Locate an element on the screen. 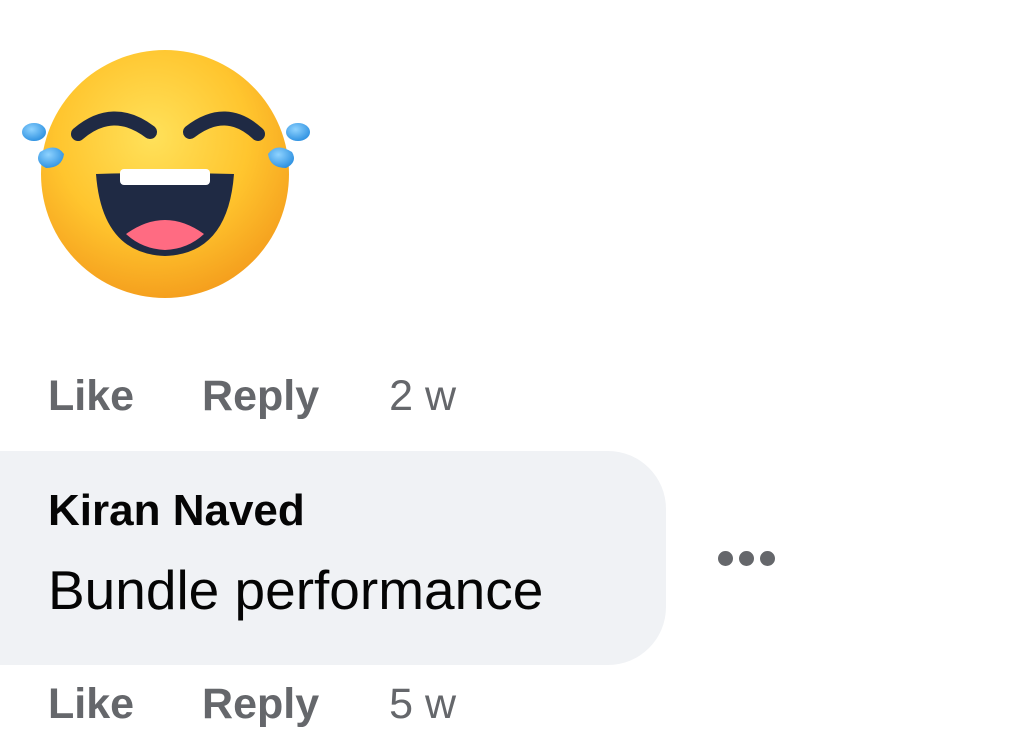 This screenshot has height=741, width=1024. comment-author-name: Kiran Naved is located at coordinates (176, 511).